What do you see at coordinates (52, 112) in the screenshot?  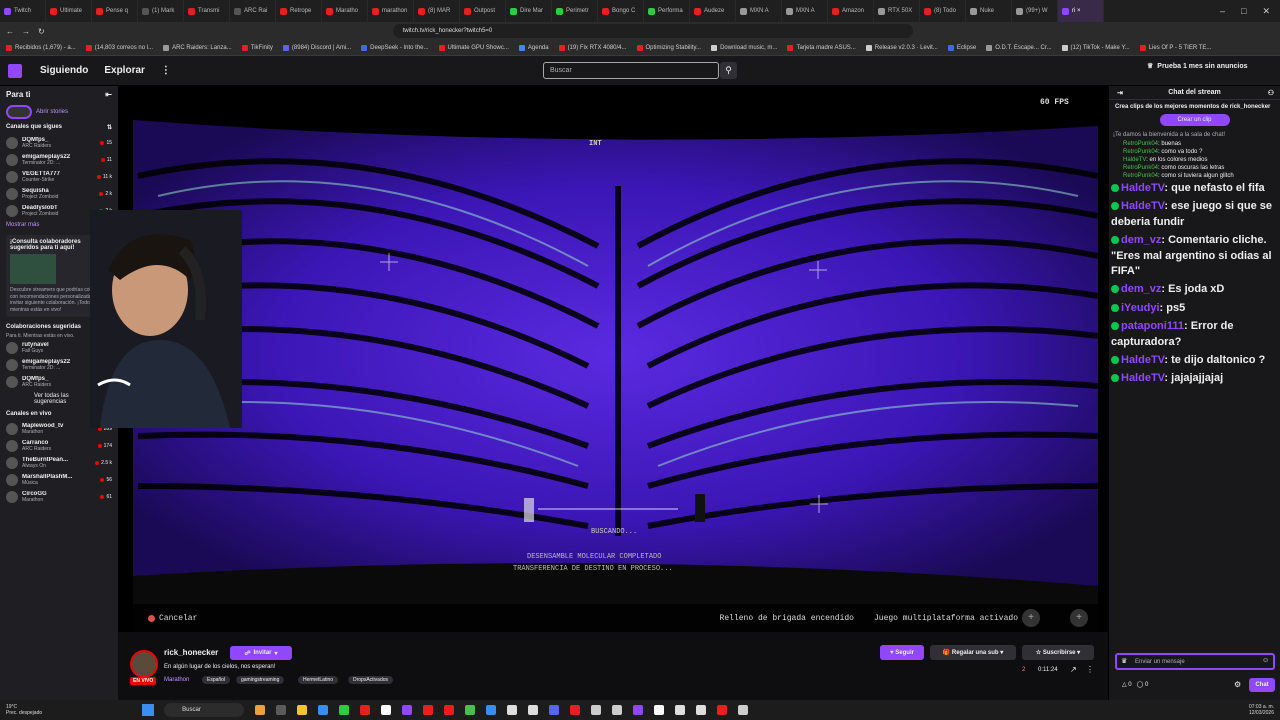 I see `open-stories-link: Abrir stories` at bounding box center [52, 112].